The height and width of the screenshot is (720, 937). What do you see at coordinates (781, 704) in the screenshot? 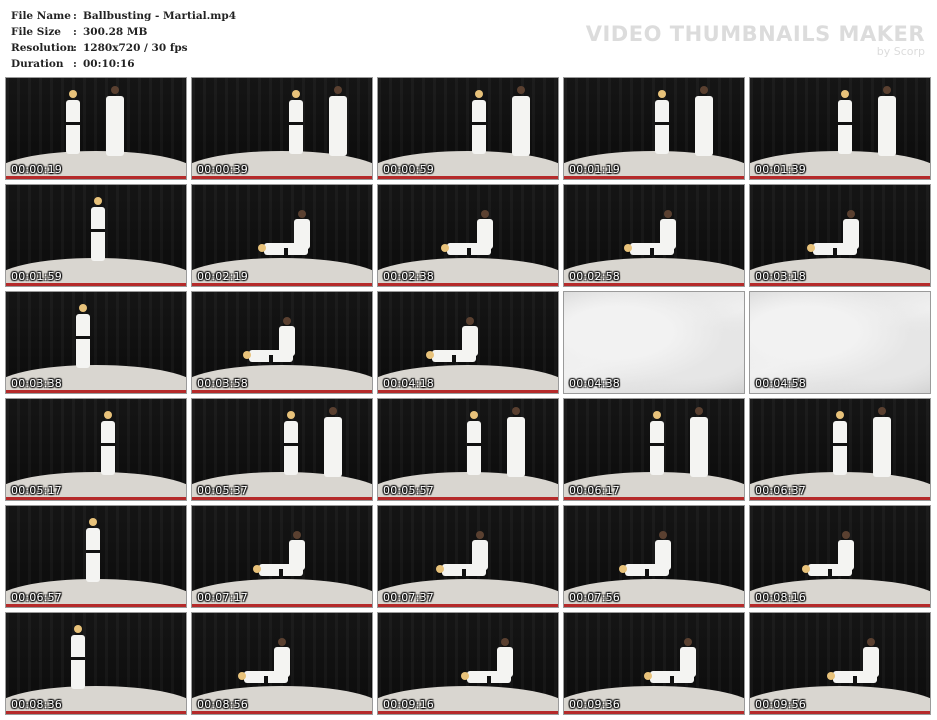
I see `thumbnail-timestamp: 00:09:56` at bounding box center [781, 704].